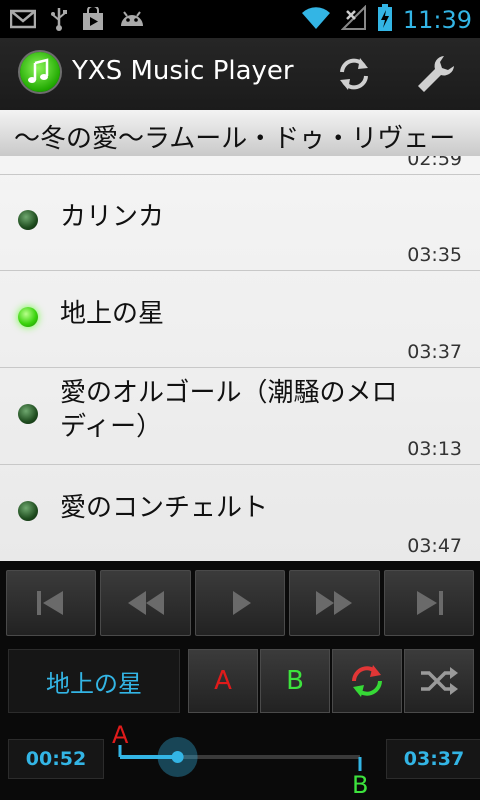 The image size is (480, 800). I want to click on list-item-playing: 地上の星 03:37, so click(240, 319).